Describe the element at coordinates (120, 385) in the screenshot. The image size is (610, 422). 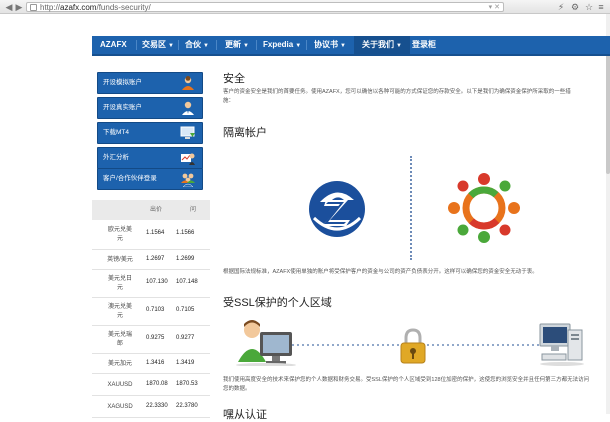
I see `pair-name: XAUUSD` at that location.